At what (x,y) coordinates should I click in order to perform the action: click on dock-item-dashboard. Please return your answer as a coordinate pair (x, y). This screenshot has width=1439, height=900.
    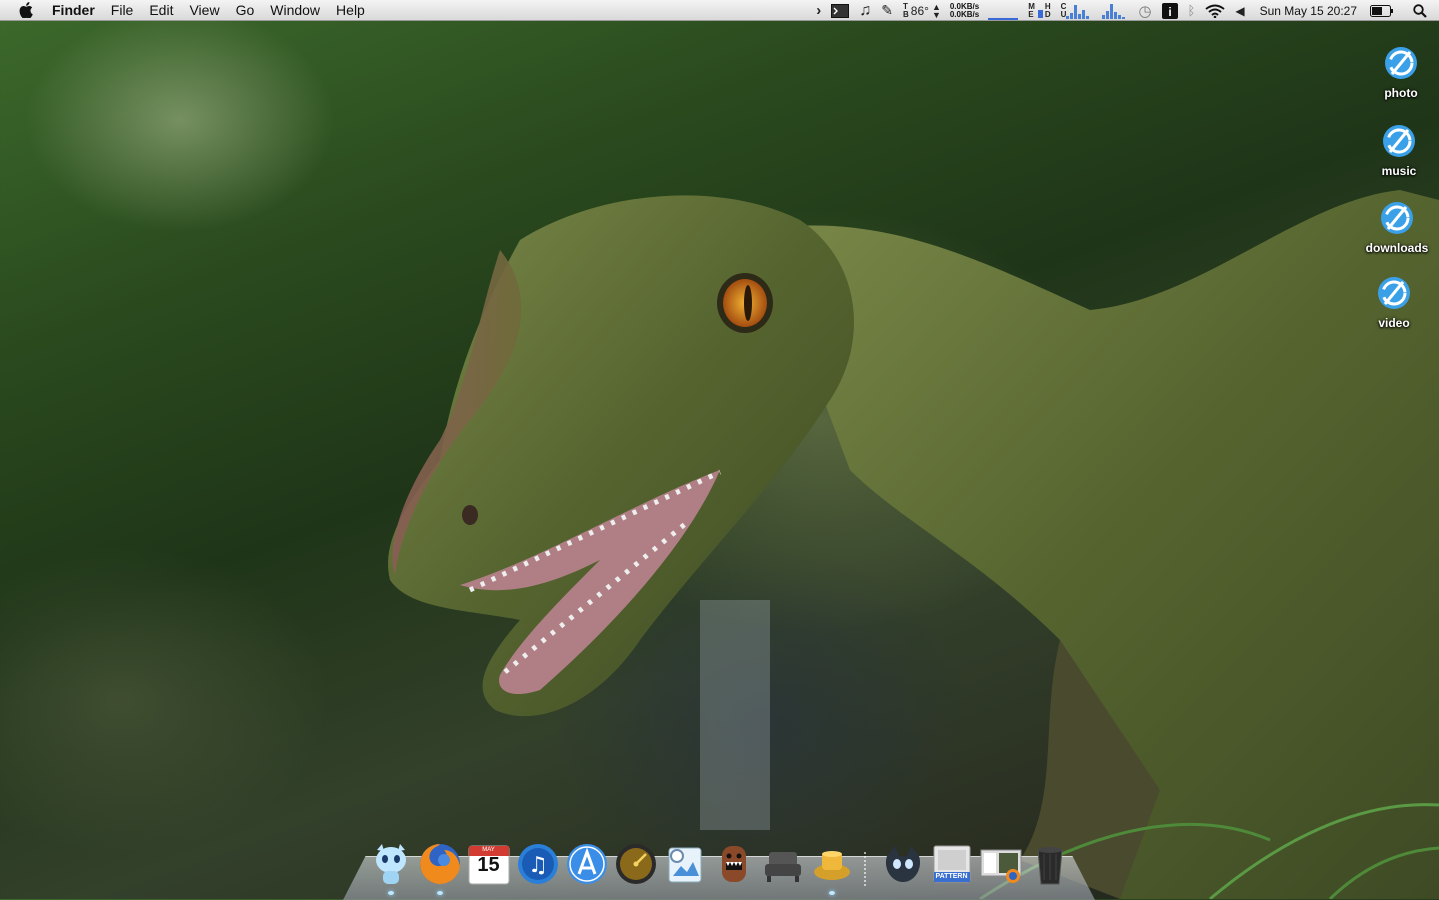
    Looking at the image, I should click on (636, 864).